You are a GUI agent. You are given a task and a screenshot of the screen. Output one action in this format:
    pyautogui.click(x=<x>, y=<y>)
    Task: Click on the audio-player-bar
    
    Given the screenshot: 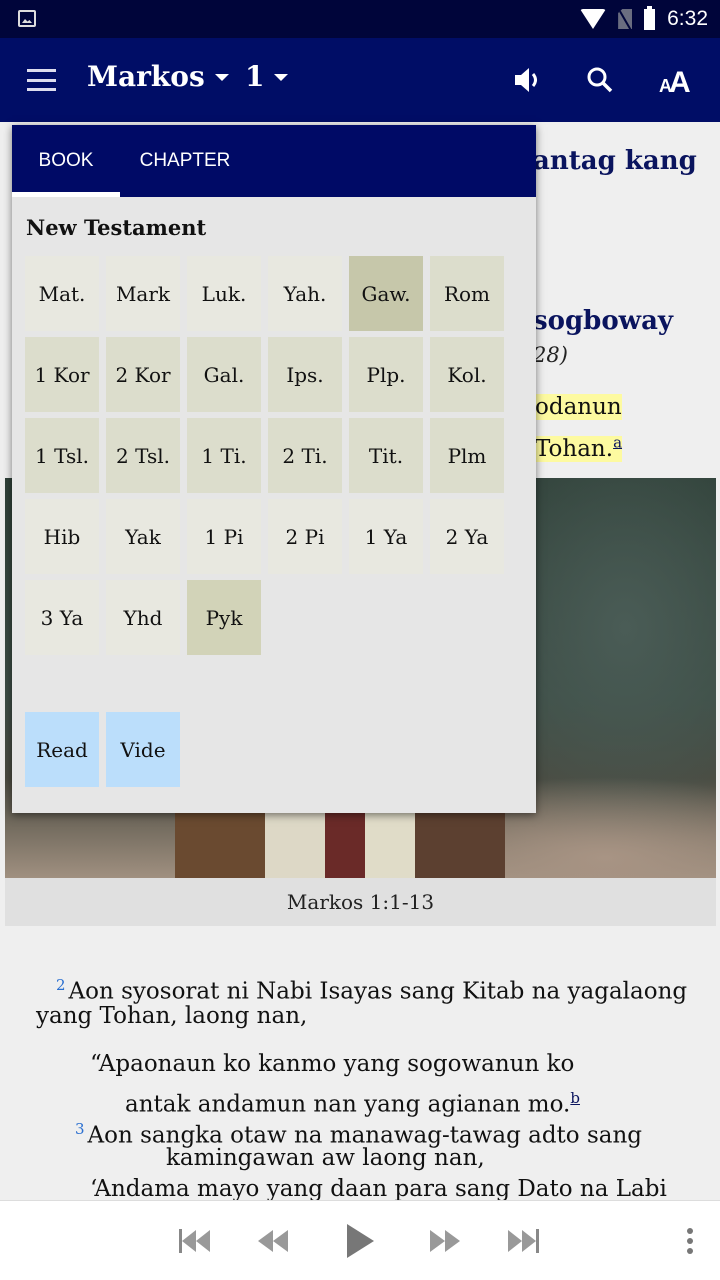 What is the action you would take?
    pyautogui.click(x=360, y=1240)
    